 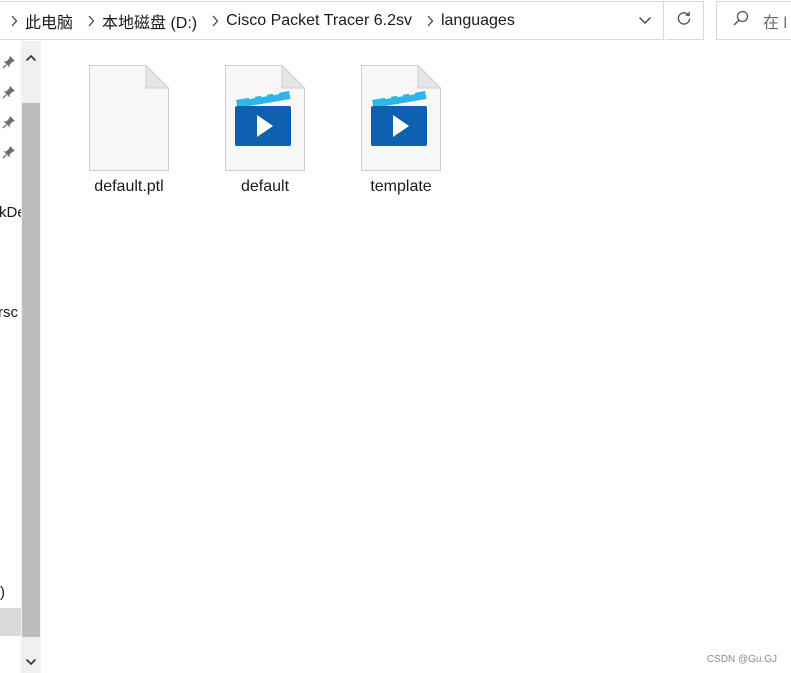 I want to click on file-item-template: template, so click(x=401, y=130).